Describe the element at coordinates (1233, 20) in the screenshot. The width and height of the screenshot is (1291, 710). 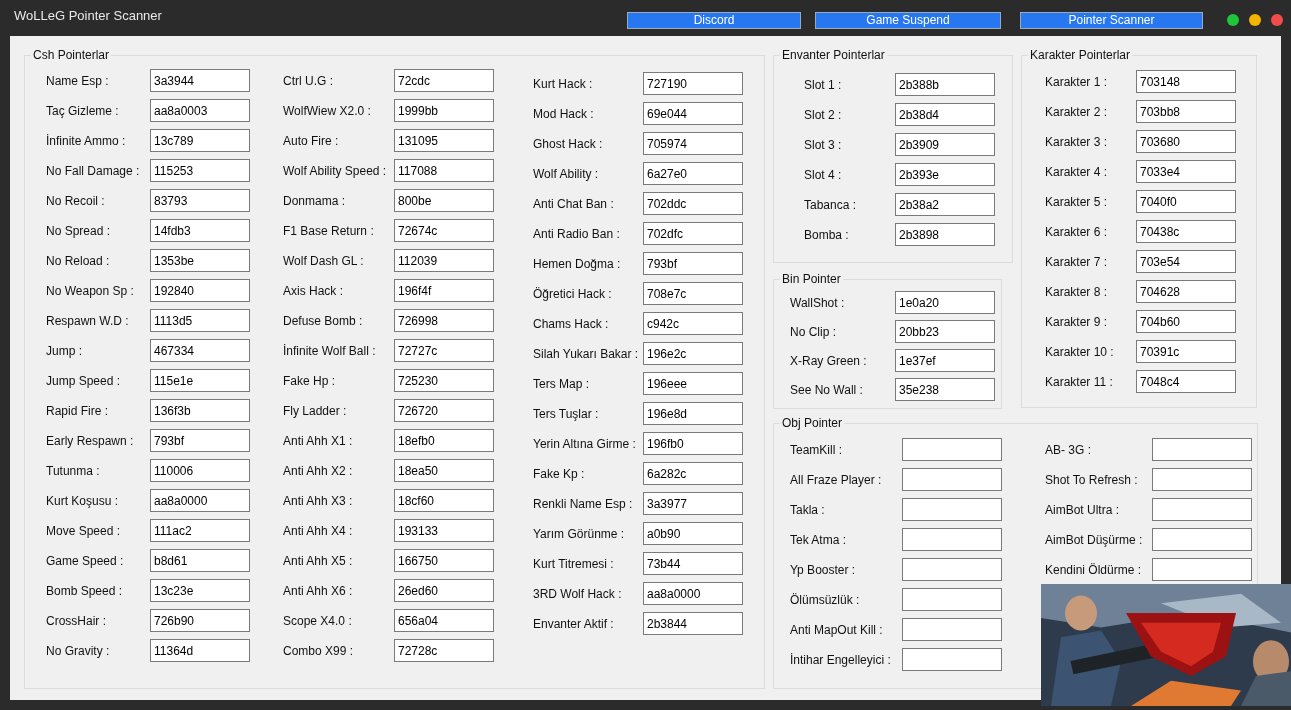
I see `maximize-icon` at that location.